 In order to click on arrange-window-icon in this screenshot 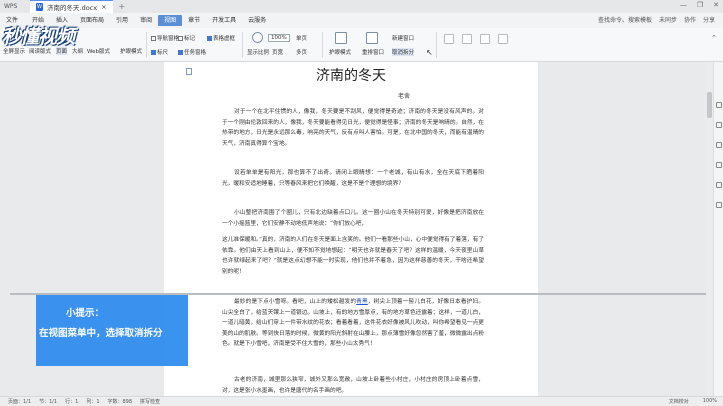, I will do `click(372, 38)`.